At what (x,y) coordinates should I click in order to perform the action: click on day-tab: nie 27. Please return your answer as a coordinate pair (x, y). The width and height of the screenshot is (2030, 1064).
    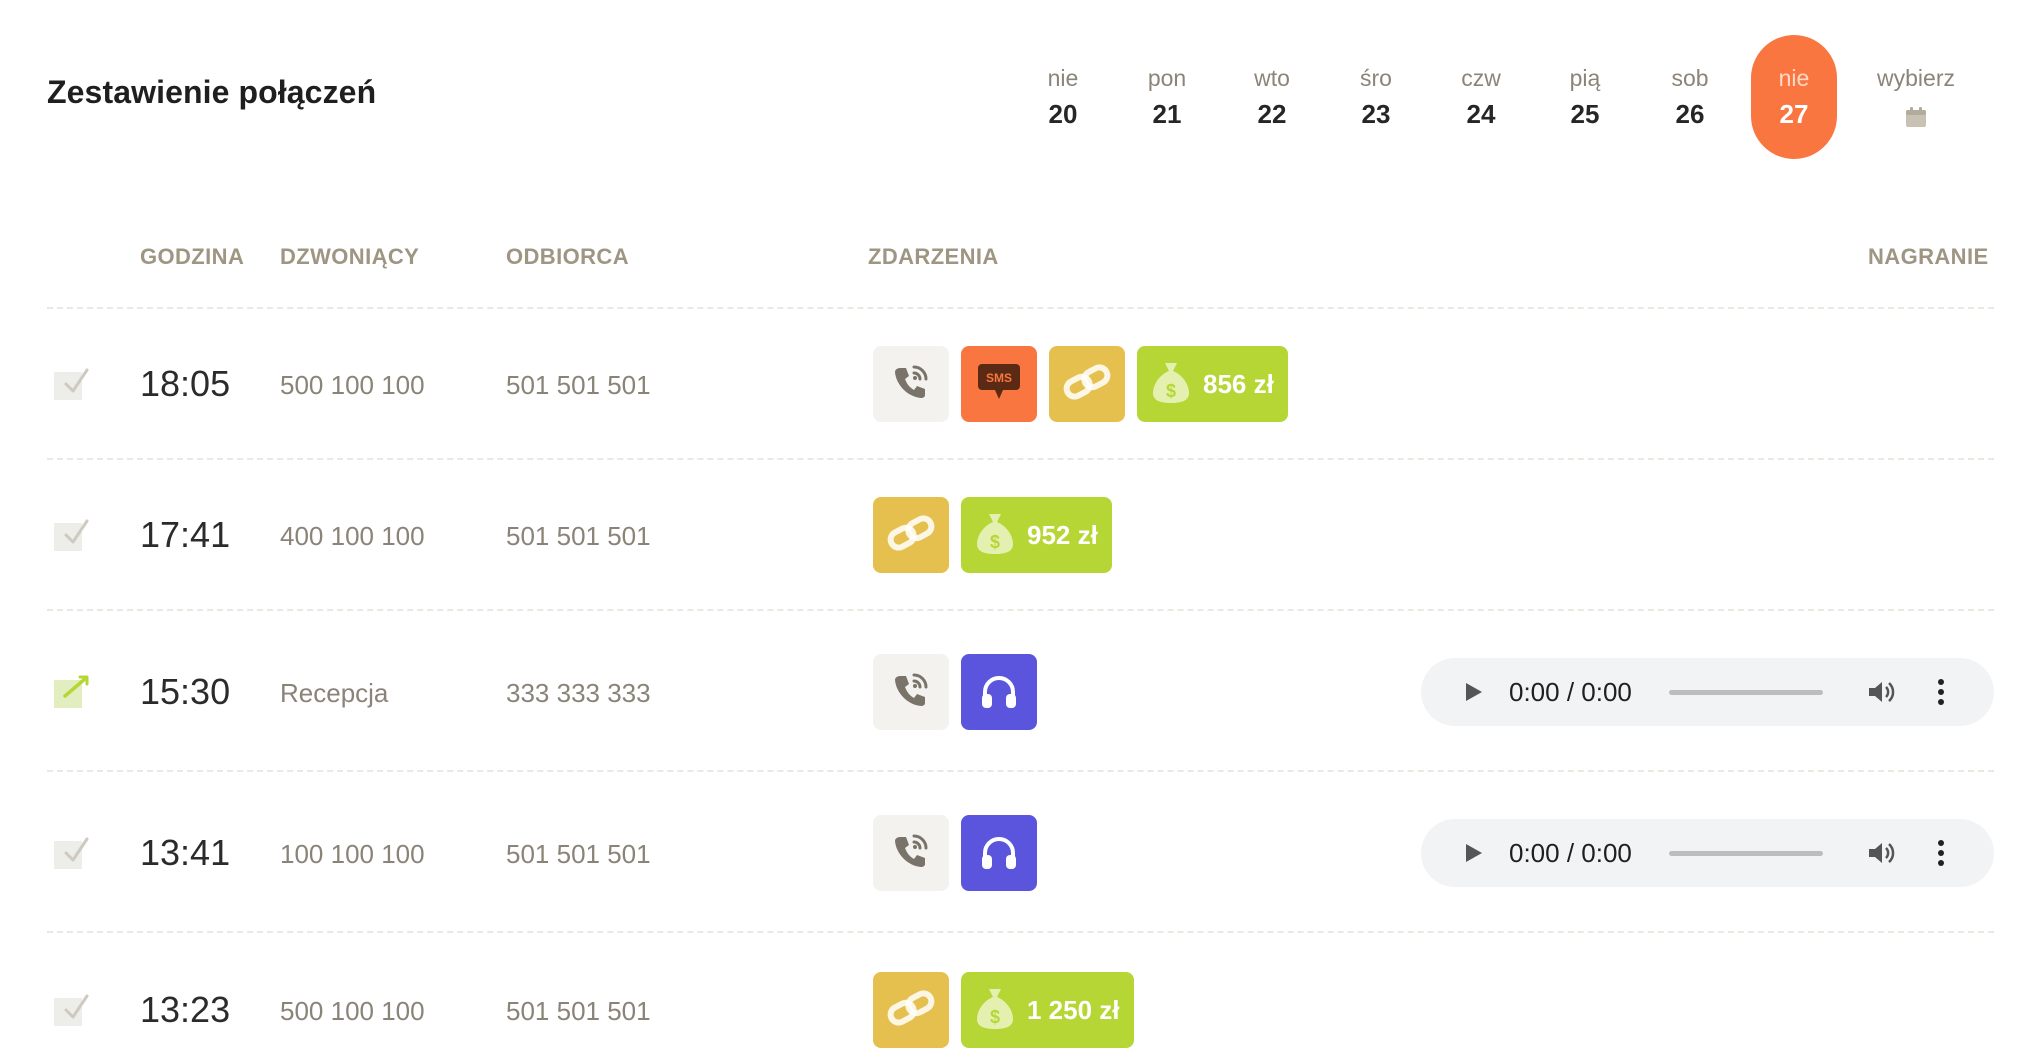
    Looking at the image, I should click on (1794, 97).